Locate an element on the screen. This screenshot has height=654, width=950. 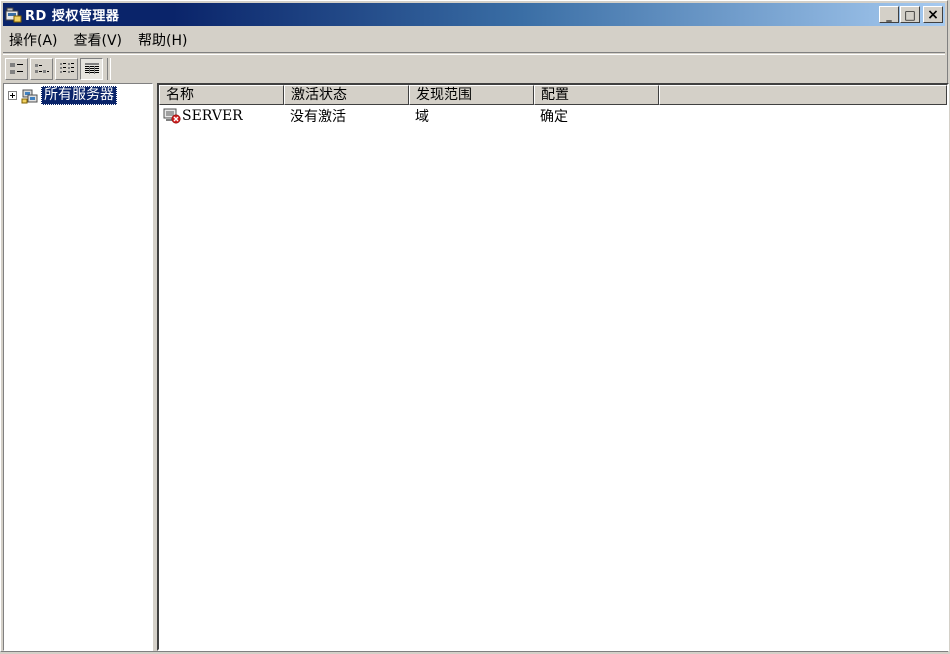
toolbar is located at coordinates (474, 68).